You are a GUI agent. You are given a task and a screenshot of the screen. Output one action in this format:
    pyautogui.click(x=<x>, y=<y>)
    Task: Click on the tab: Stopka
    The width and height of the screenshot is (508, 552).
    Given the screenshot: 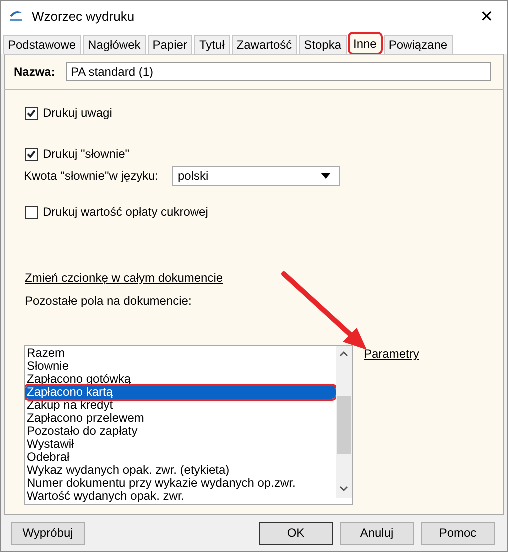 What is the action you would take?
    pyautogui.click(x=322, y=44)
    